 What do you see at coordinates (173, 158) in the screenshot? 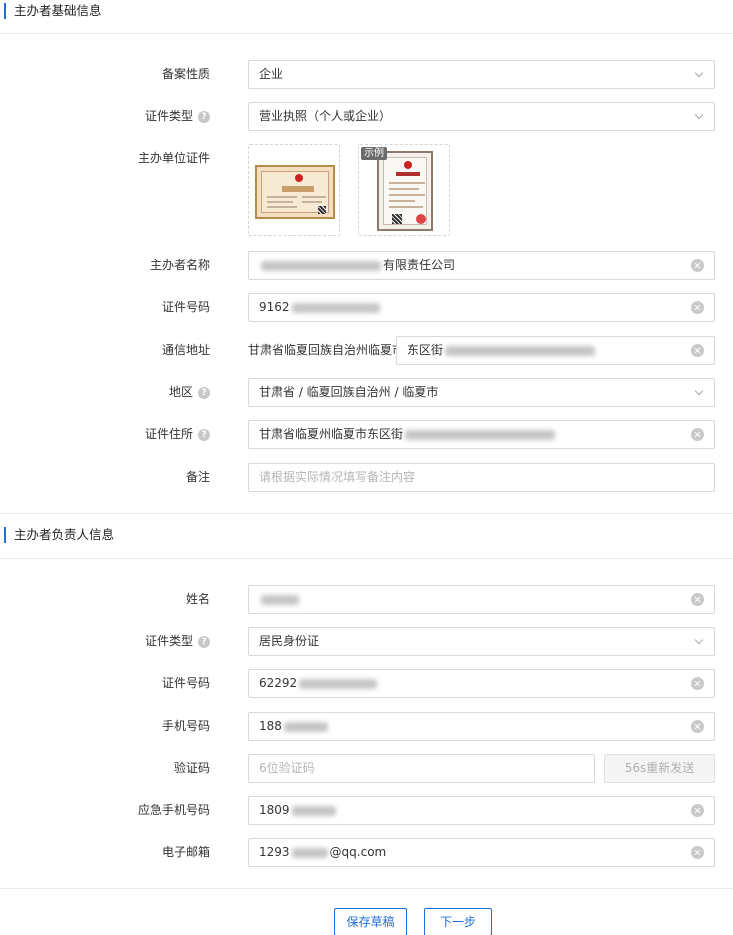
I see `cert-upload-label: 主办单位证件` at bounding box center [173, 158].